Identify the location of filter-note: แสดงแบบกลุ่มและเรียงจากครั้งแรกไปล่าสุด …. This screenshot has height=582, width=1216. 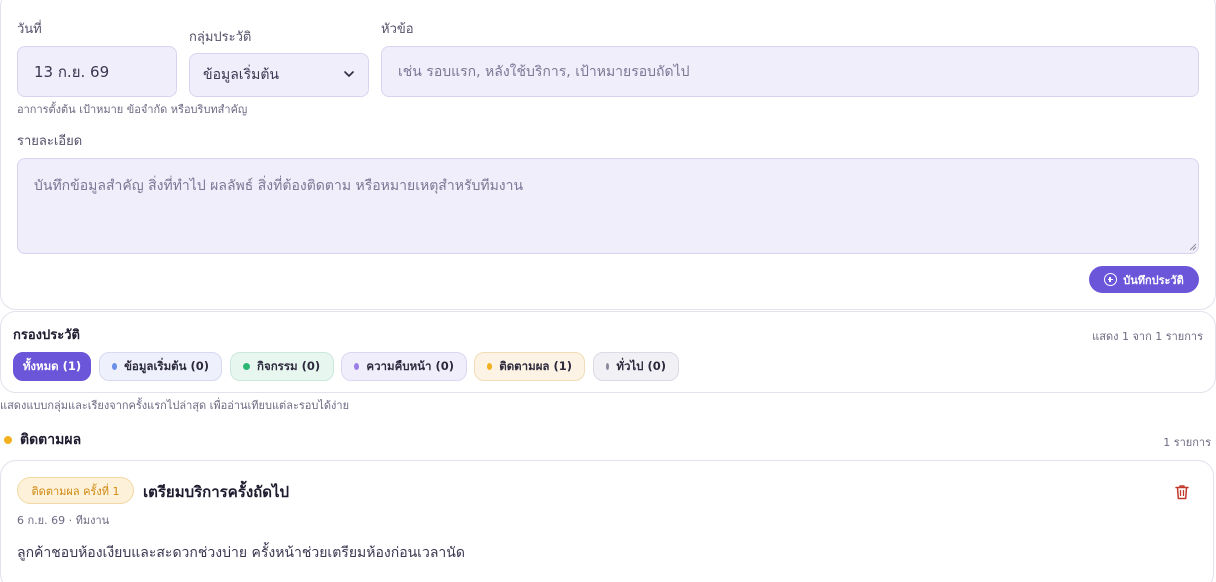
(175, 405).